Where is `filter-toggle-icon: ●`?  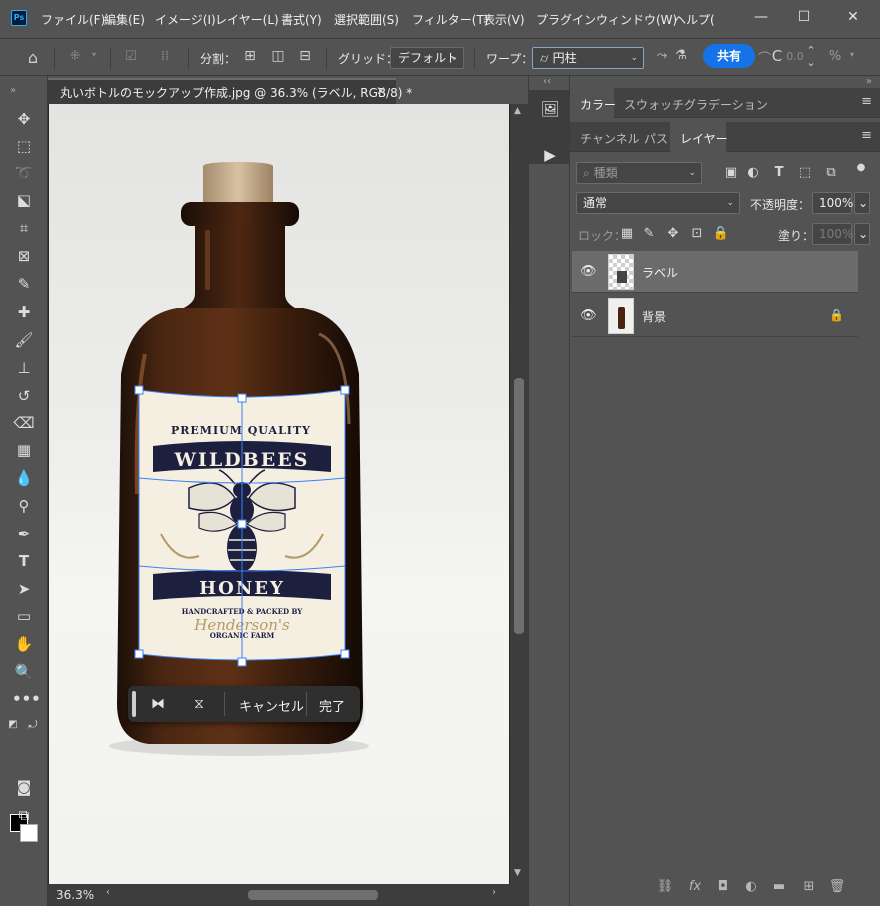 filter-toggle-icon: ● is located at coordinates (861, 167).